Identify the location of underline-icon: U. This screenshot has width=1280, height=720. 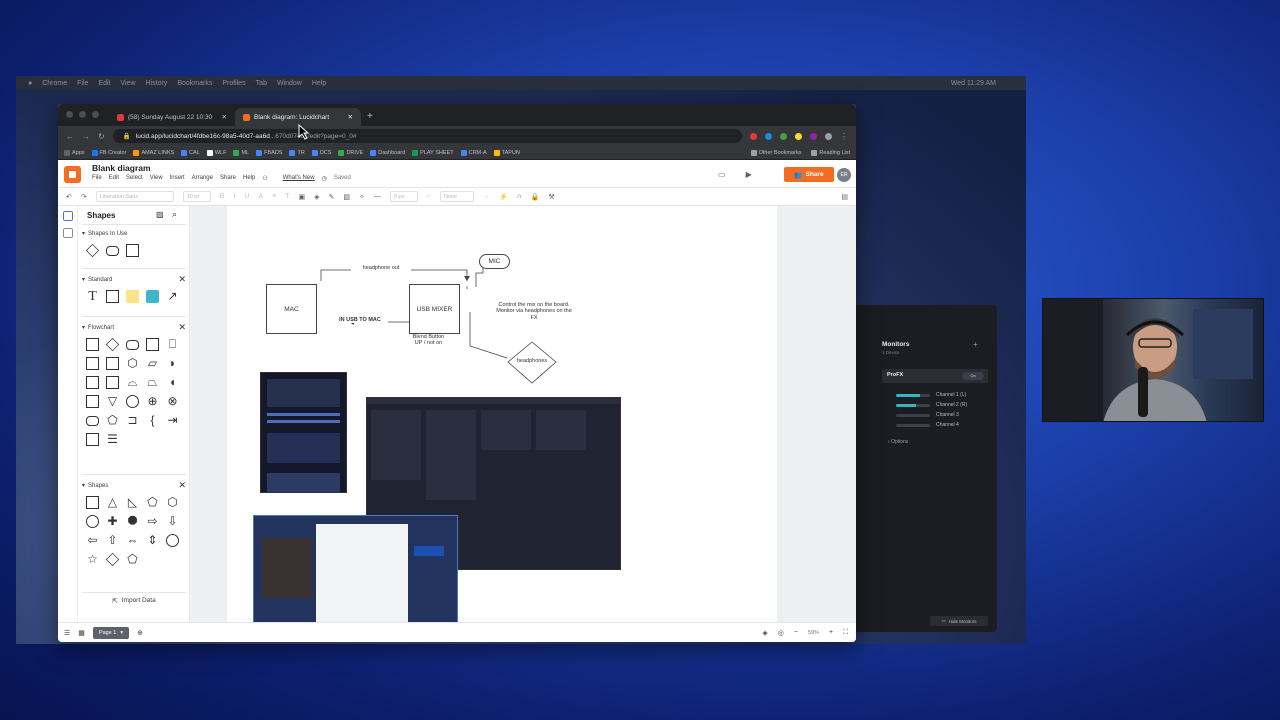
(246, 196).